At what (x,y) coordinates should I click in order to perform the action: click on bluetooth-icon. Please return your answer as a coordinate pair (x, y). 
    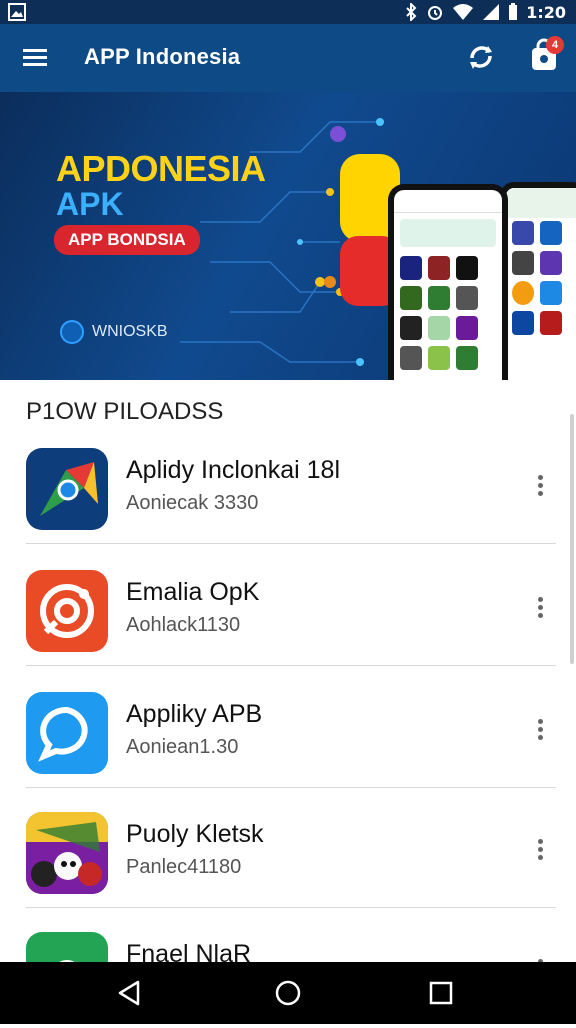
    Looking at the image, I should click on (411, 12).